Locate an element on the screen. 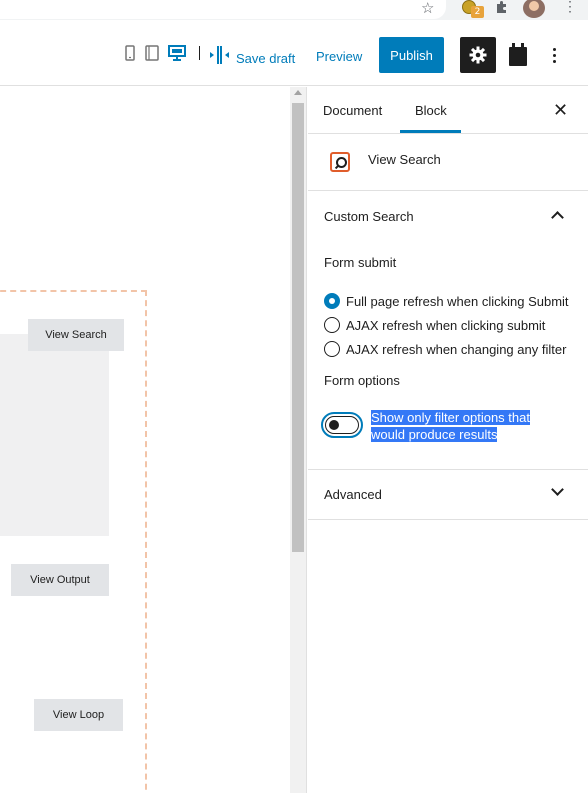 This screenshot has width=588, height=793. search-block-placeholder is located at coordinates (54, 435).